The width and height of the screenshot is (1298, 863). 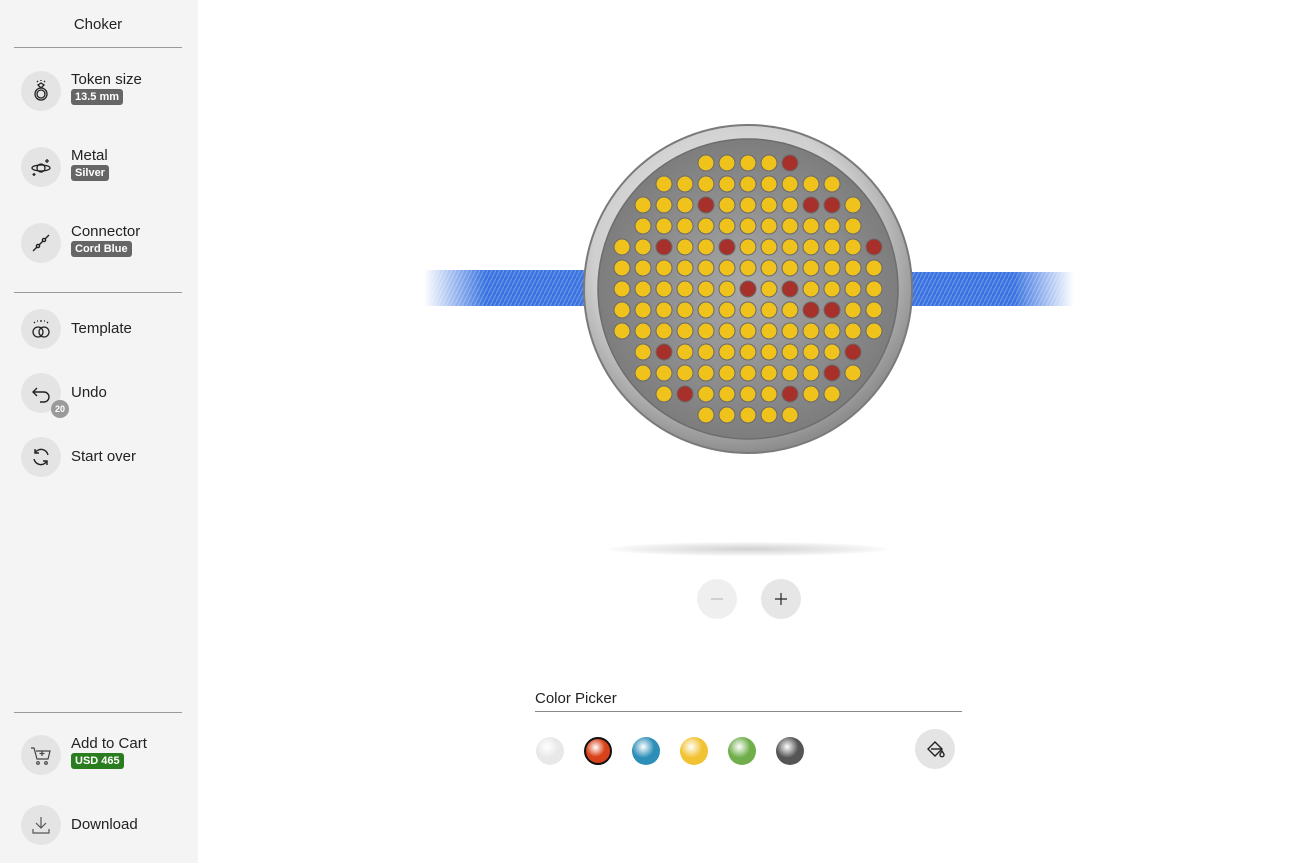 I want to click on metal-option: Metal Silver, so click(x=106, y=169).